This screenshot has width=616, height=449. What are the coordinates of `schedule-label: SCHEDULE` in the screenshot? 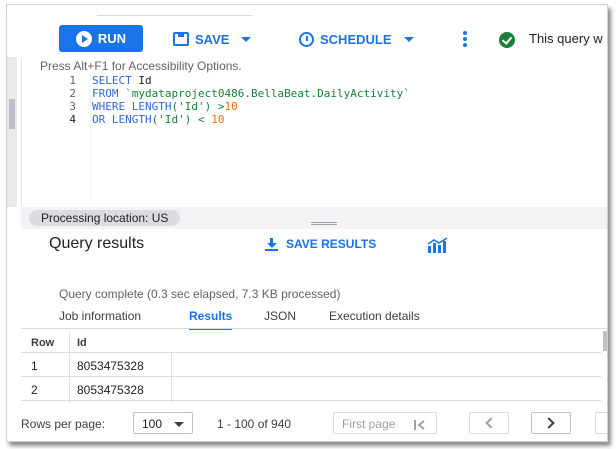 It's located at (356, 39).